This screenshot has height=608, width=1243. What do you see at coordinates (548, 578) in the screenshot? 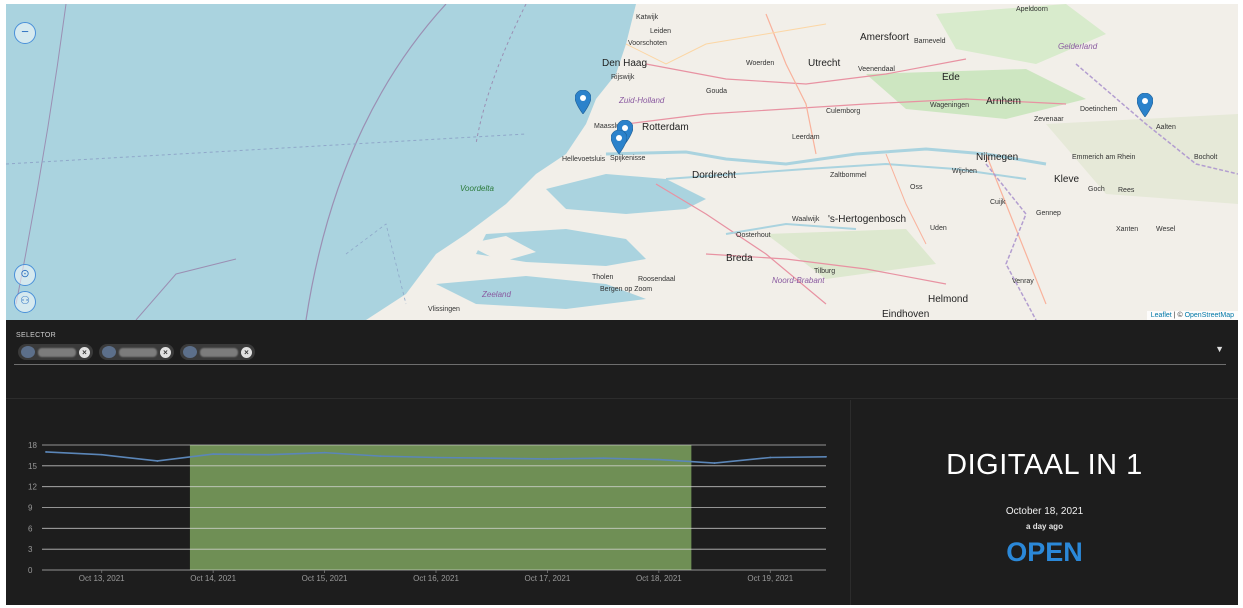
I see `x-tick-label: Oct 17, 2021` at bounding box center [548, 578].